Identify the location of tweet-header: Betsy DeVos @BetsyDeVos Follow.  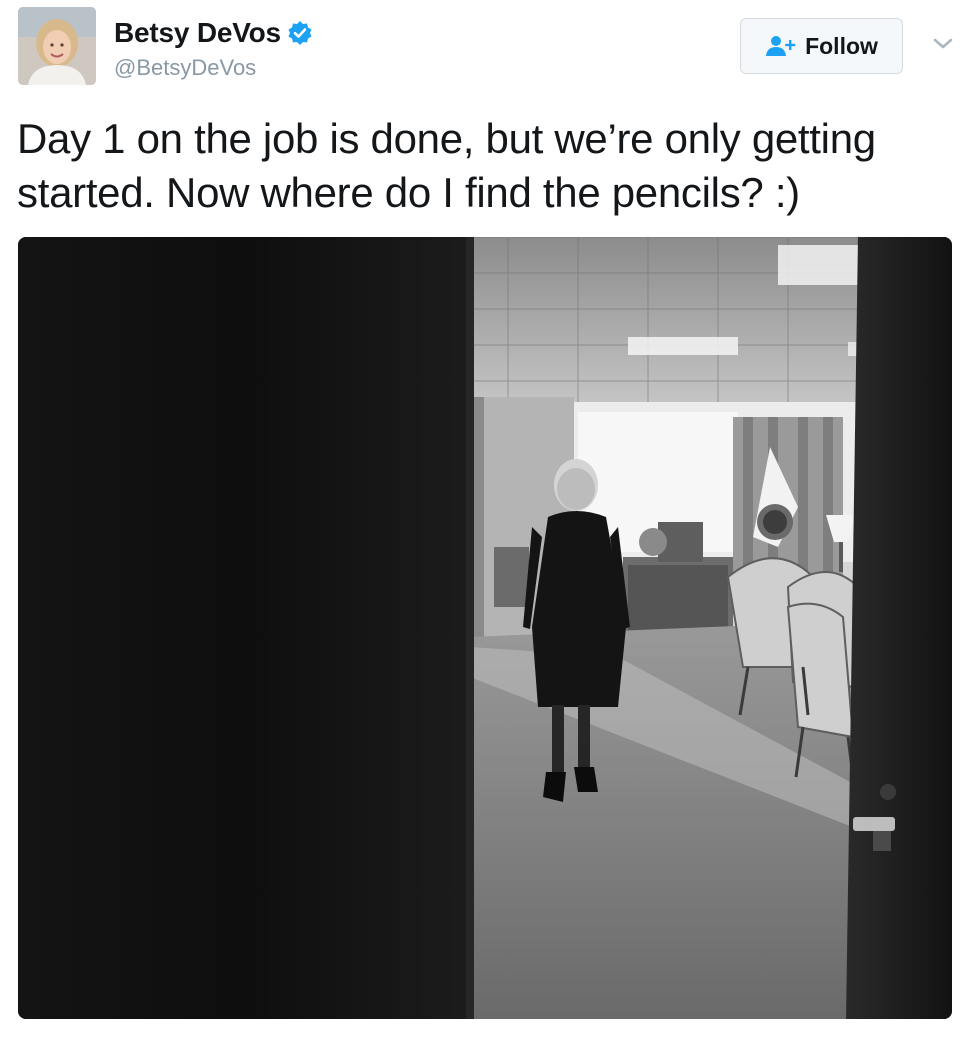
(490, 50).